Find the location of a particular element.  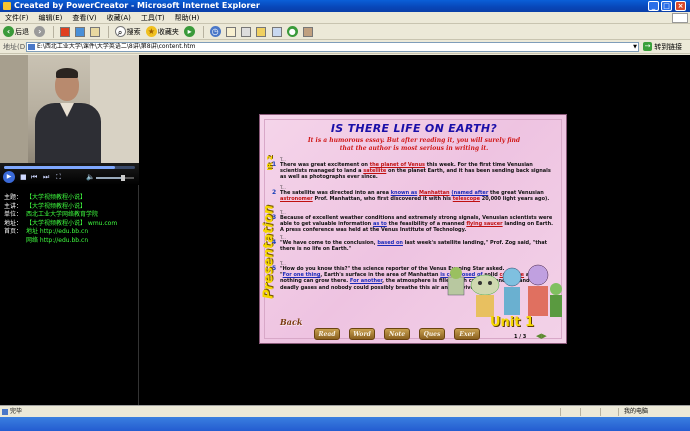

stop-icon: ■ is located at coordinates (23, 177).